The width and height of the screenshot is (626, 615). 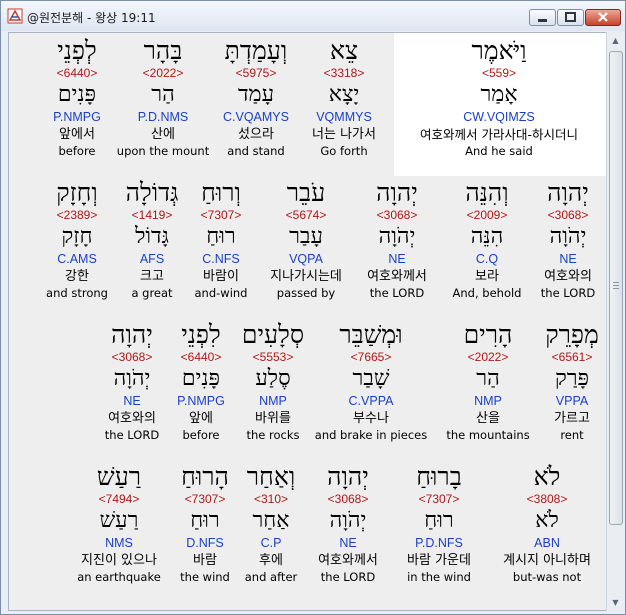 What do you see at coordinates (306, 215) in the screenshot?
I see `strong-number: <5674>` at bounding box center [306, 215].